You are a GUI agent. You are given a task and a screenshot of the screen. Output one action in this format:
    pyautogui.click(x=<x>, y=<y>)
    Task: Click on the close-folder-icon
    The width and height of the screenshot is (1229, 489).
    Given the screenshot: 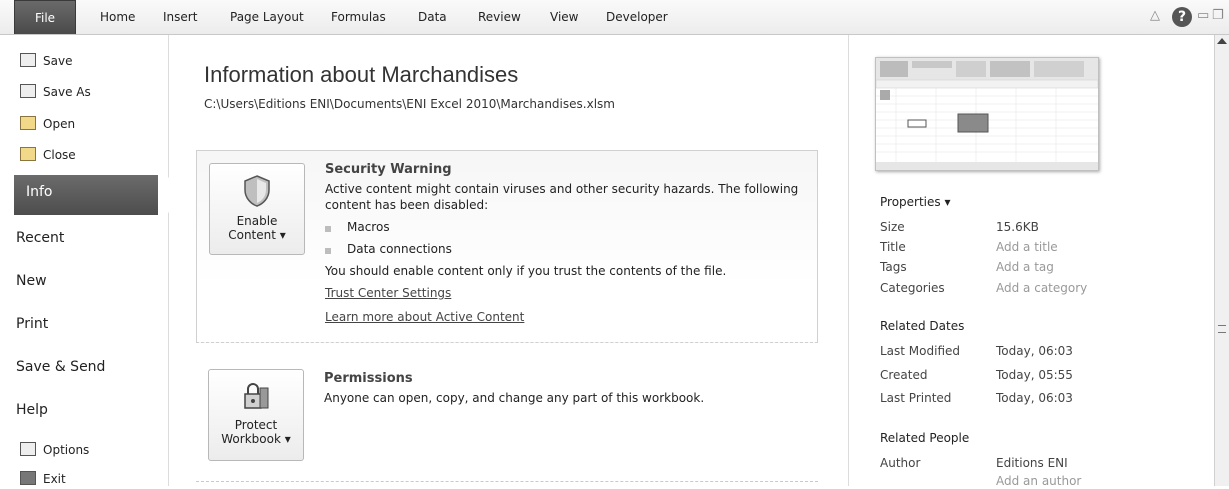 What is the action you would take?
    pyautogui.click(x=28, y=154)
    